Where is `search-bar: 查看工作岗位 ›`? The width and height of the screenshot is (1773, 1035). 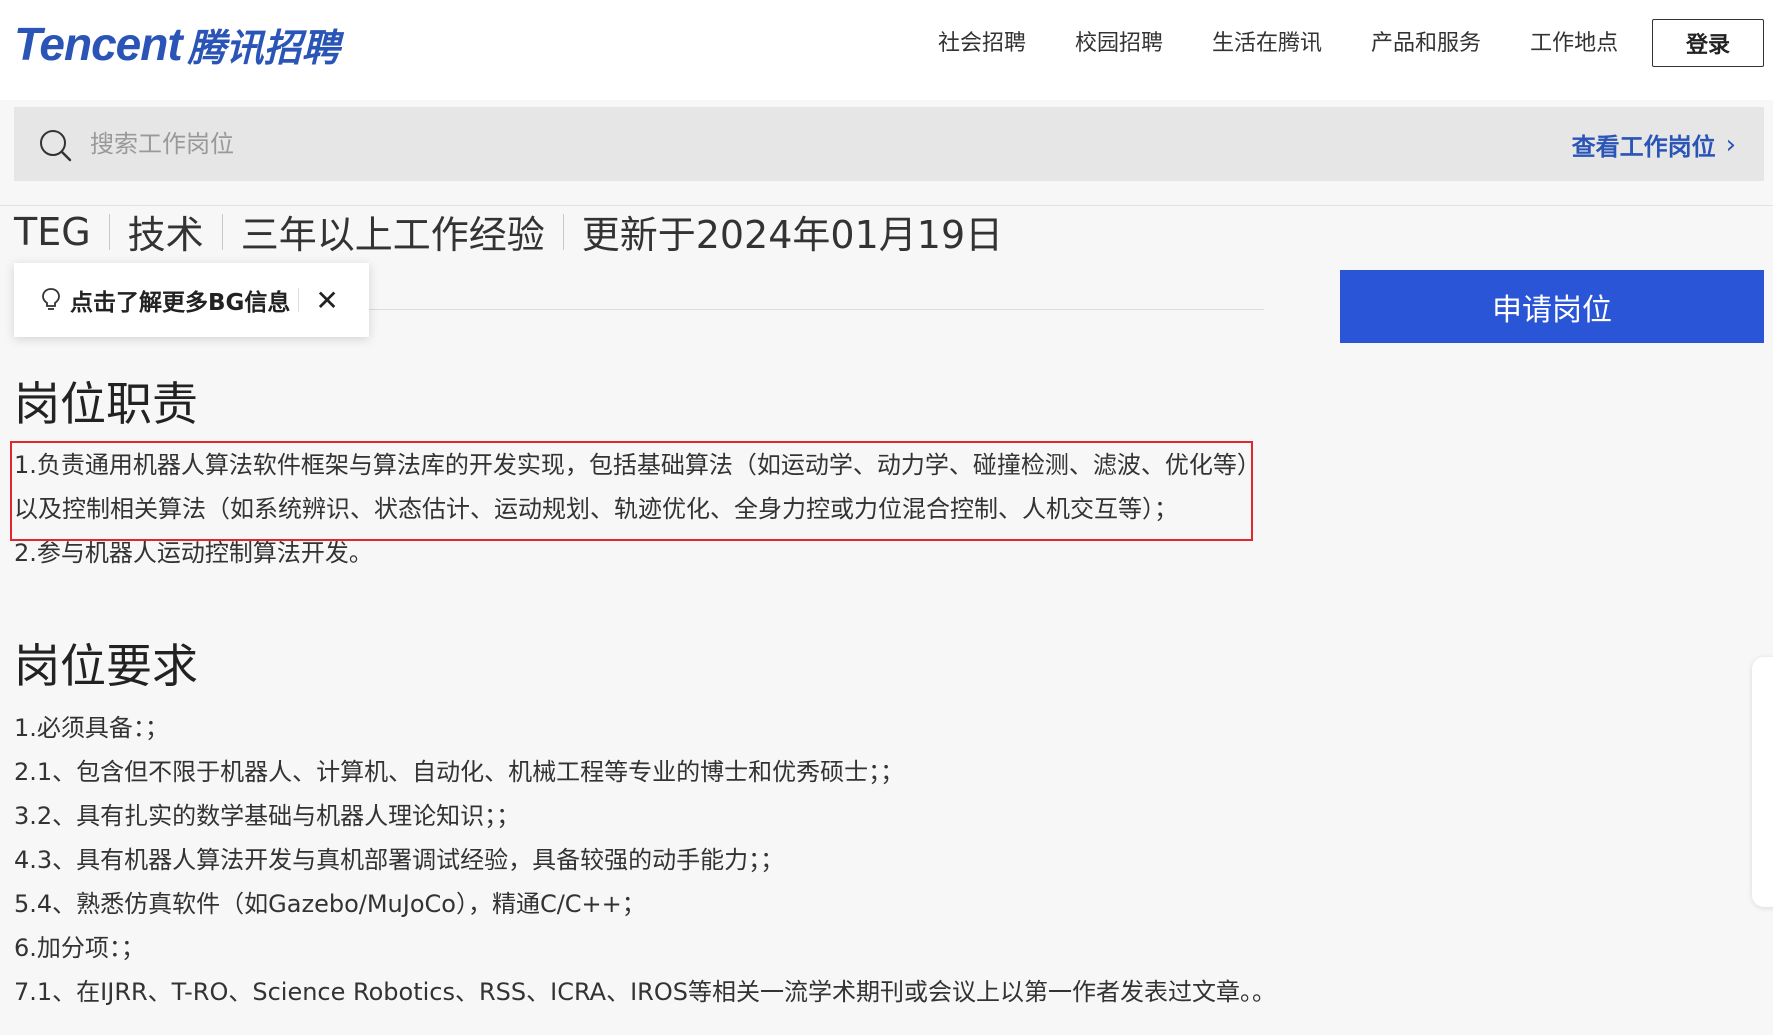 search-bar: 查看工作岗位 › is located at coordinates (889, 144).